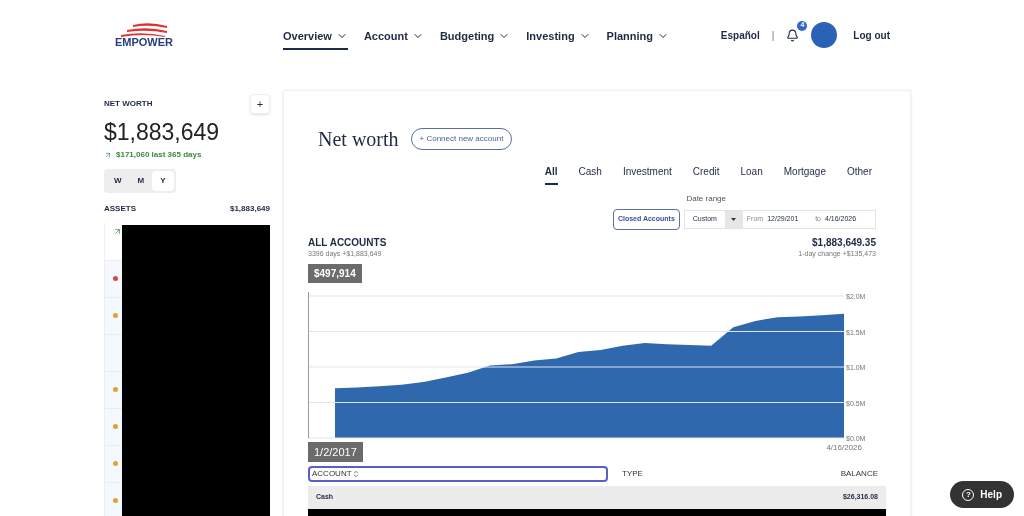 This screenshot has height=516, width=1024. Describe the element at coordinates (249, 208) in the screenshot. I see `assets-value: $1,883,649` at that location.